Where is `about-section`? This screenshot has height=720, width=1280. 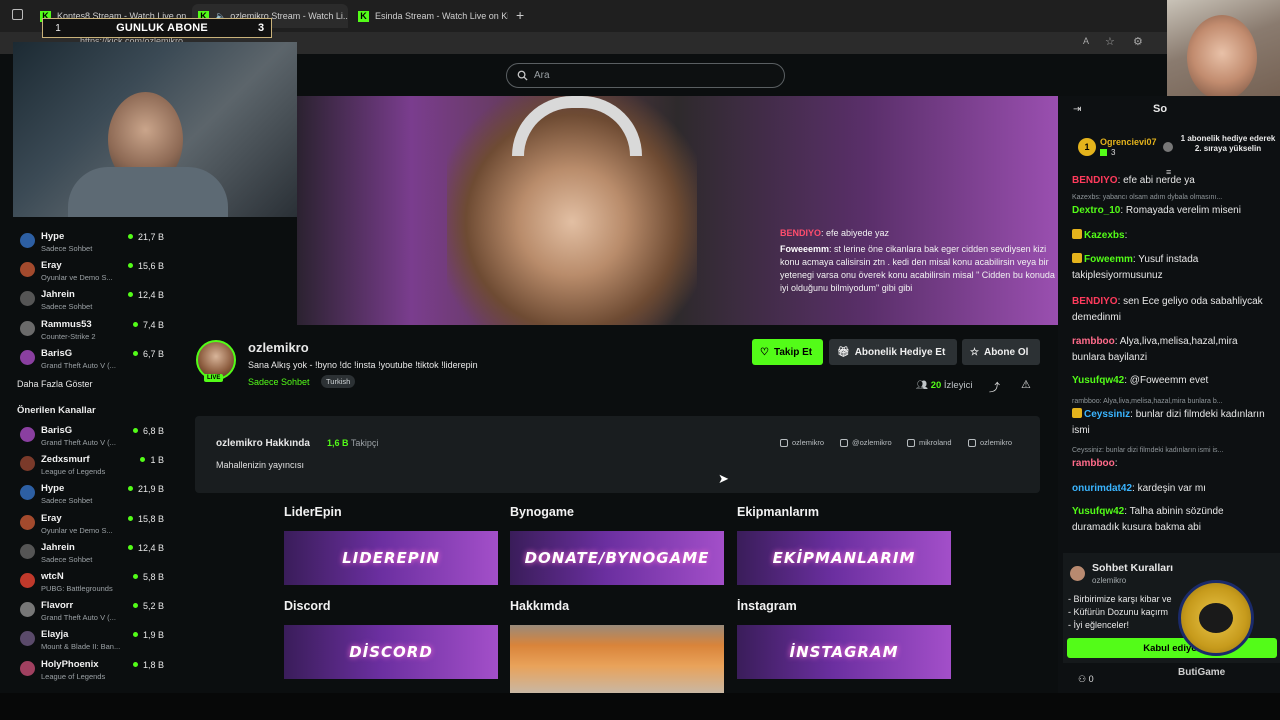
about-section is located at coordinates (617, 454).